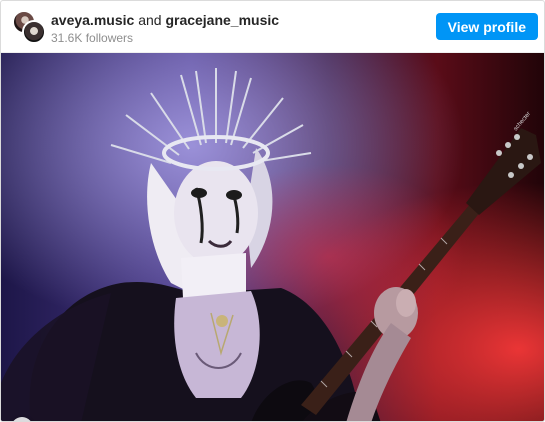  What do you see at coordinates (150, 20) in the screenshot?
I see `conjunction-text: and` at bounding box center [150, 20].